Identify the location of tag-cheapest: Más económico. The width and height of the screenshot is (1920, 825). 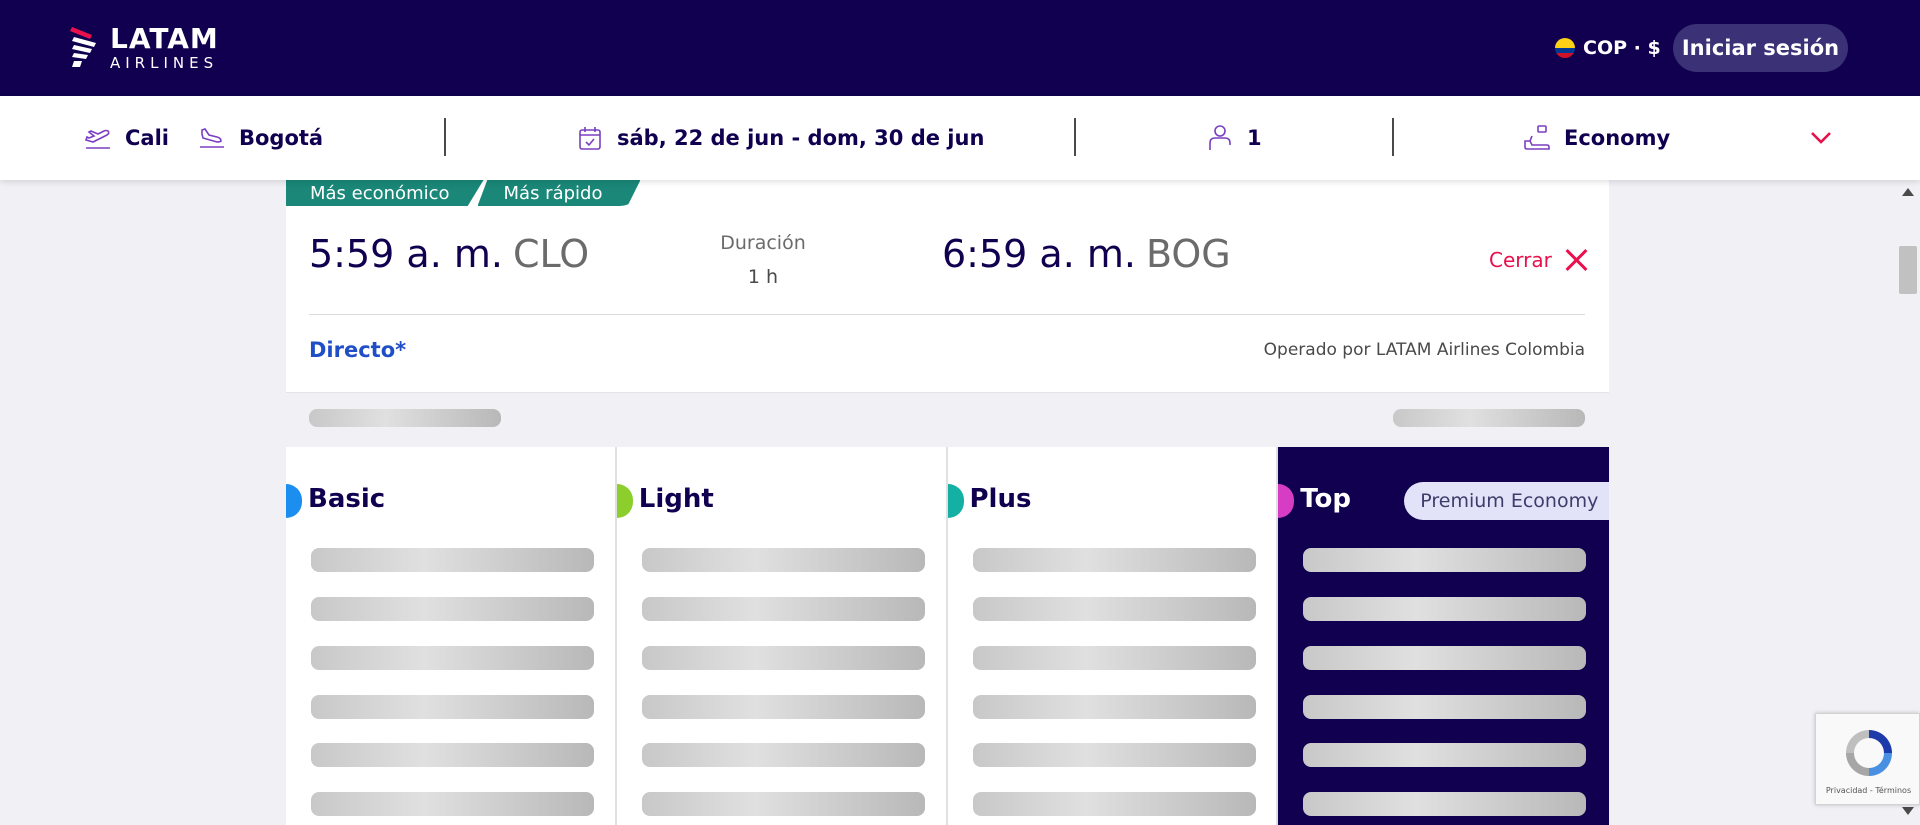
(385, 193).